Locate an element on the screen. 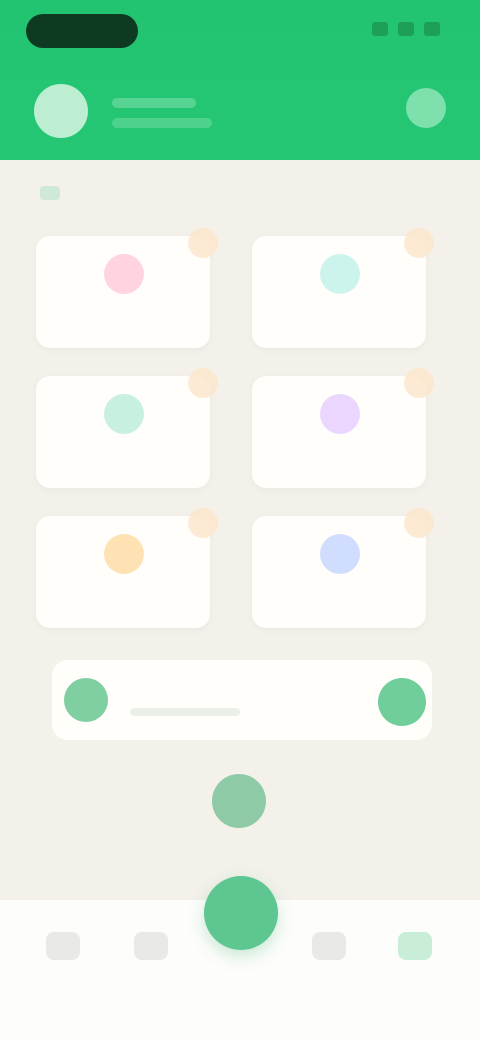 This screenshot has width=480, height=1040. section-header is located at coordinates (57, 193).